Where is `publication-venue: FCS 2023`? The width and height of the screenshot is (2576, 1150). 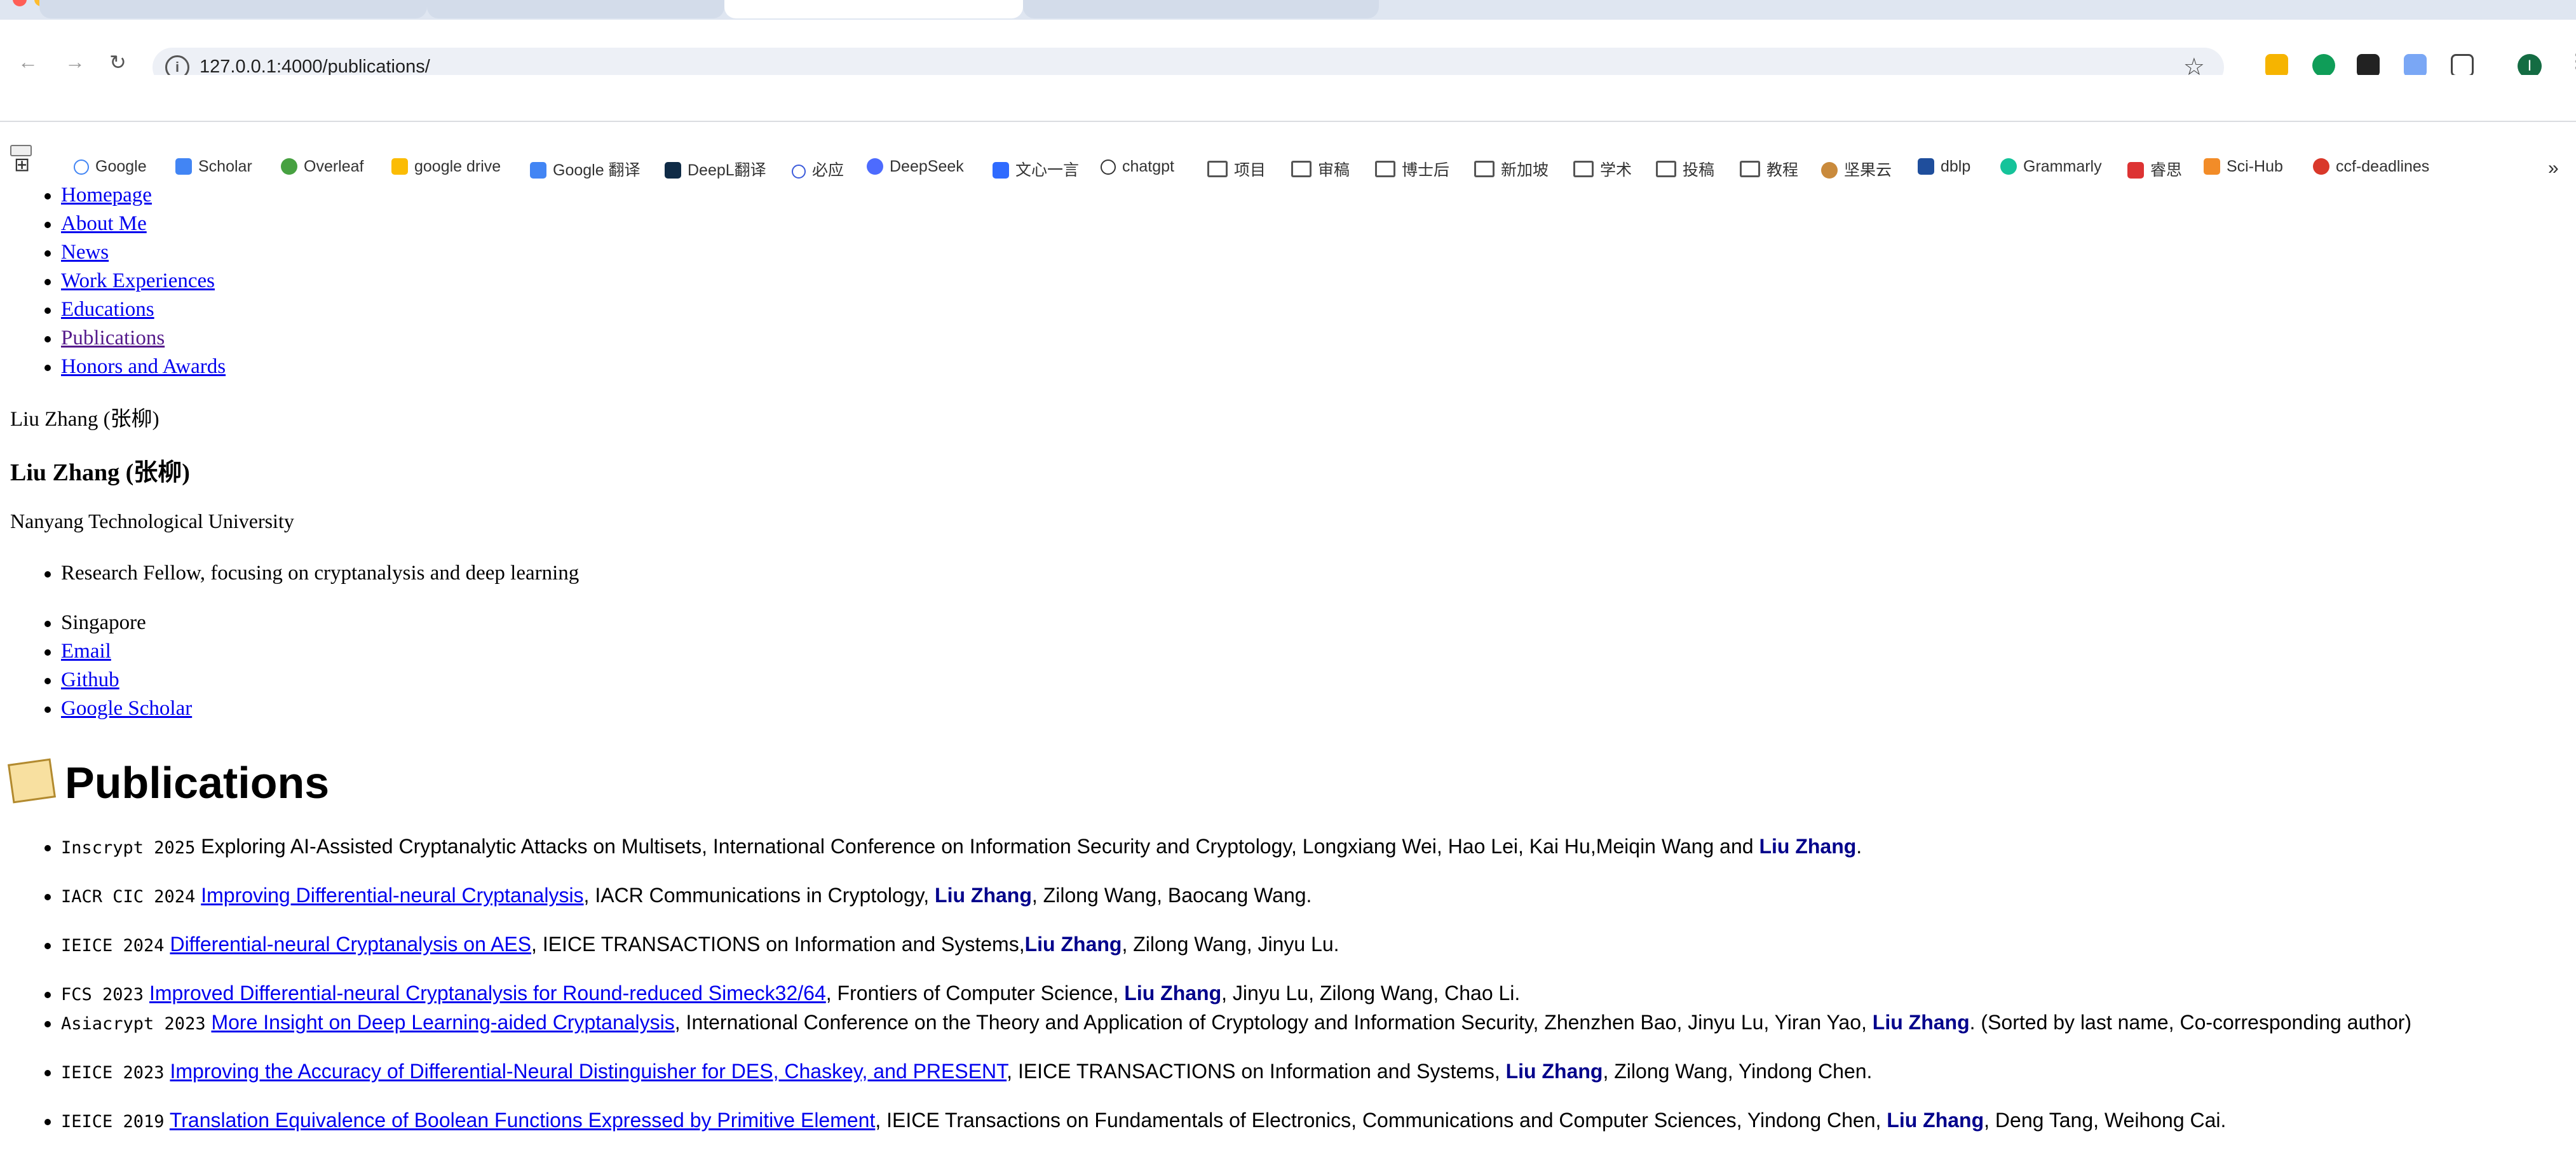
publication-venue: FCS 2023 is located at coordinates (102, 995).